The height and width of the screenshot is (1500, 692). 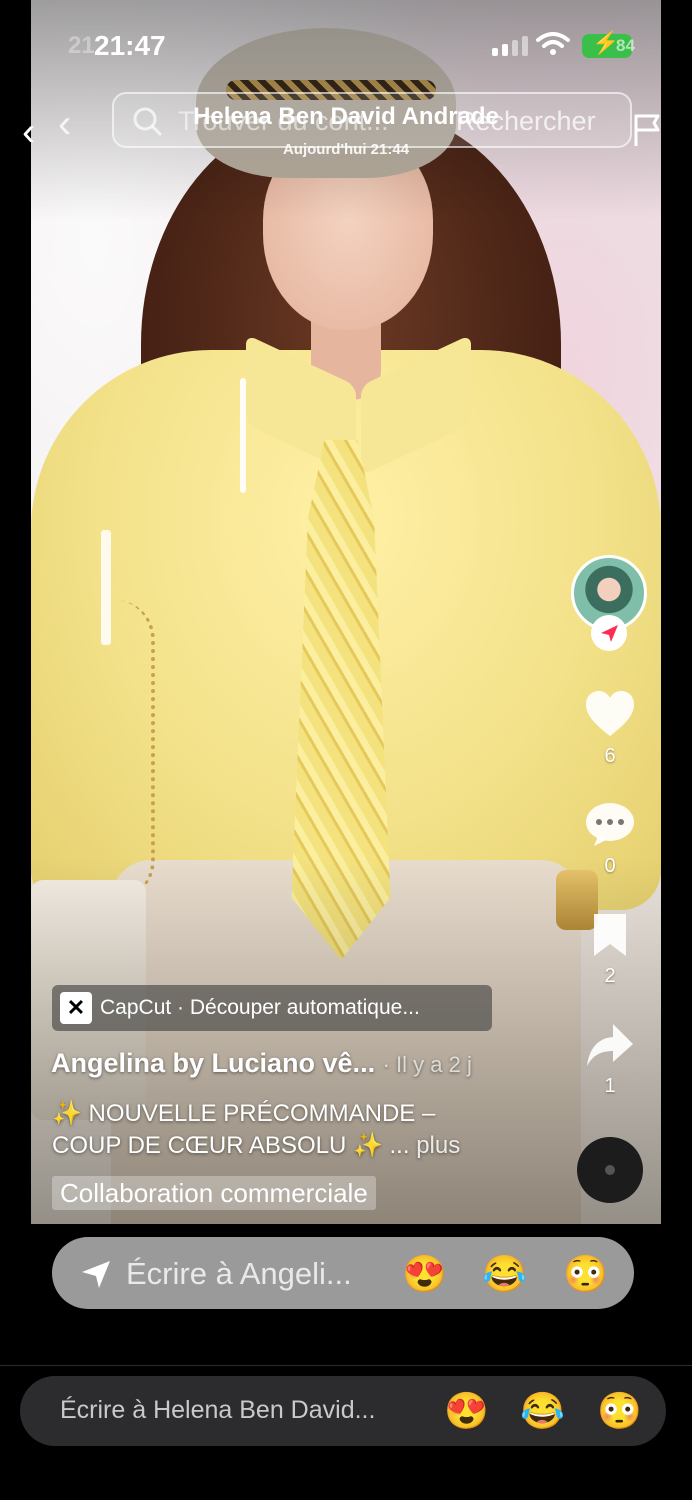 What do you see at coordinates (214, 1193) in the screenshot?
I see `collaboration-badge: Collaboration commerciale` at bounding box center [214, 1193].